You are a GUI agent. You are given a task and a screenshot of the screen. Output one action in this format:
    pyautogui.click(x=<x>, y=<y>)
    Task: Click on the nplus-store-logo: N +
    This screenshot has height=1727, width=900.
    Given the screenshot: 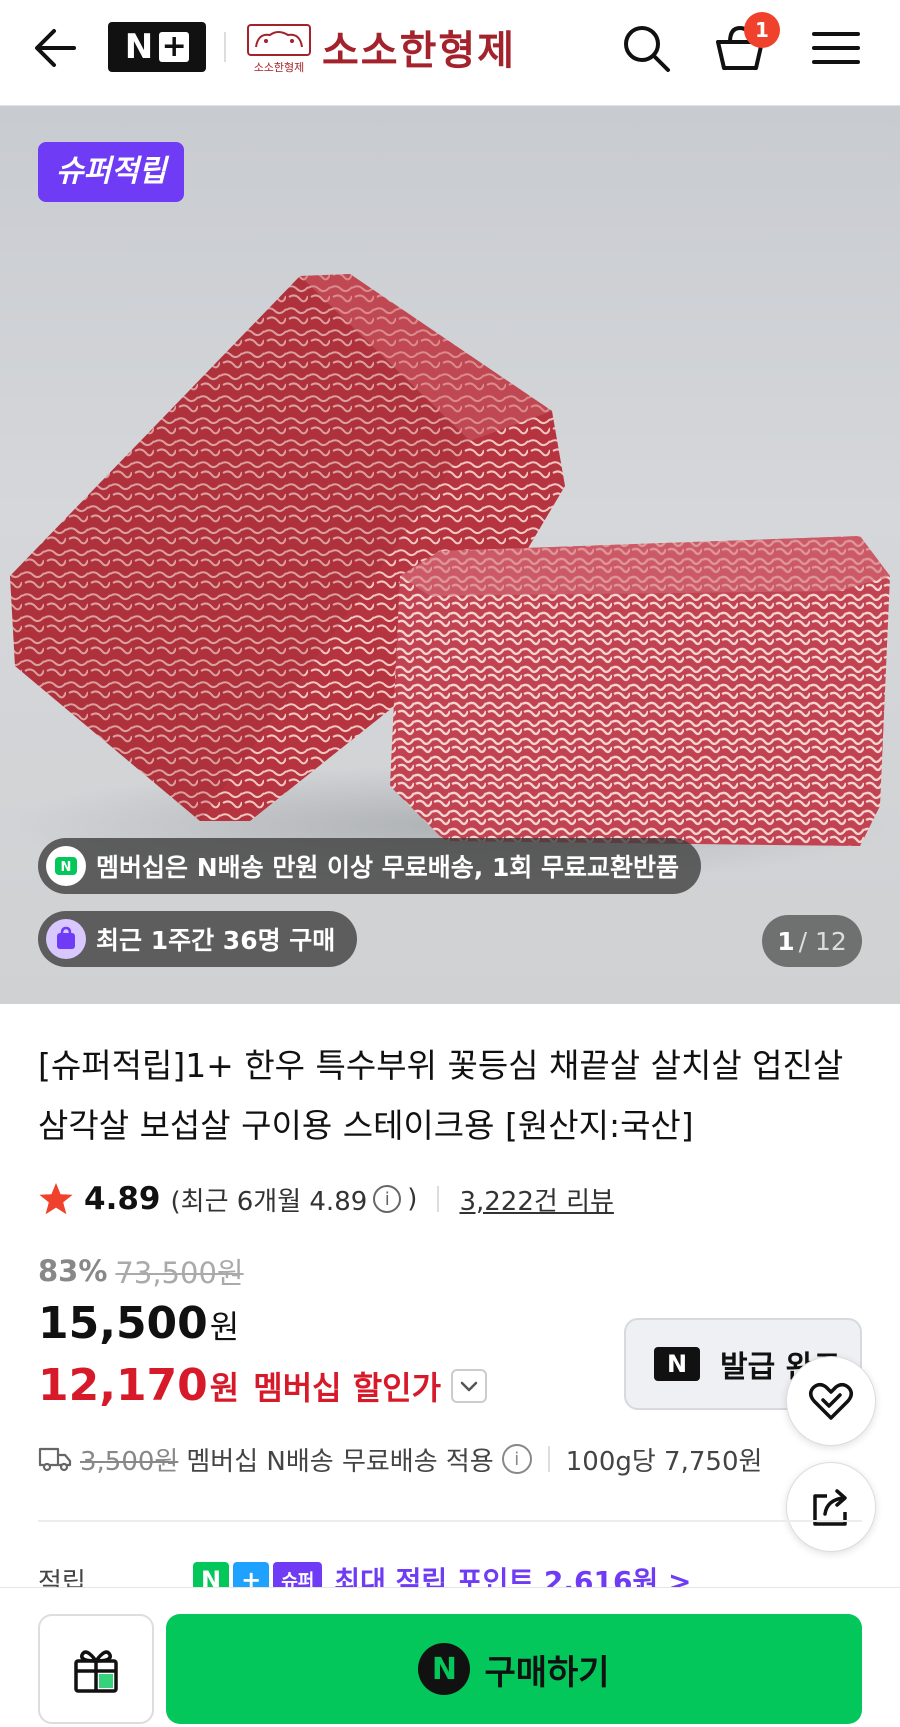 What is the action you would take?
    pyautogui.click(x=157, y=47)
    